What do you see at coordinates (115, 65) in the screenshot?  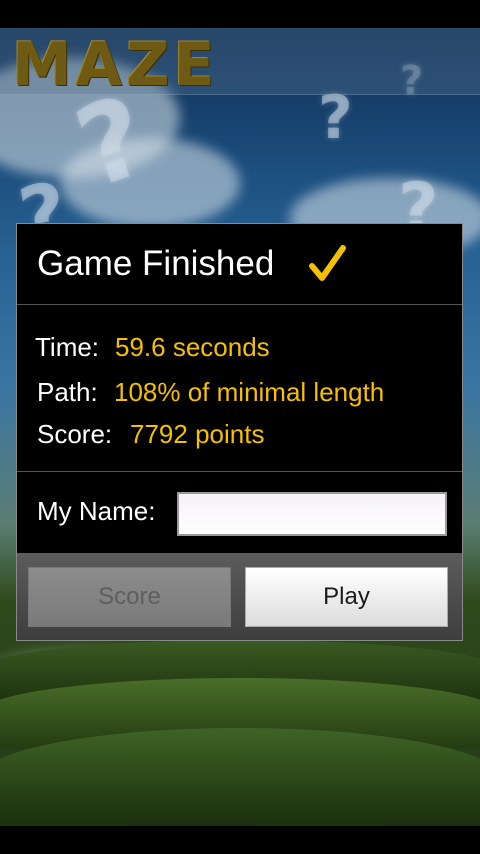 I see `app-title: MAZE` at bounding box center [115, 65].